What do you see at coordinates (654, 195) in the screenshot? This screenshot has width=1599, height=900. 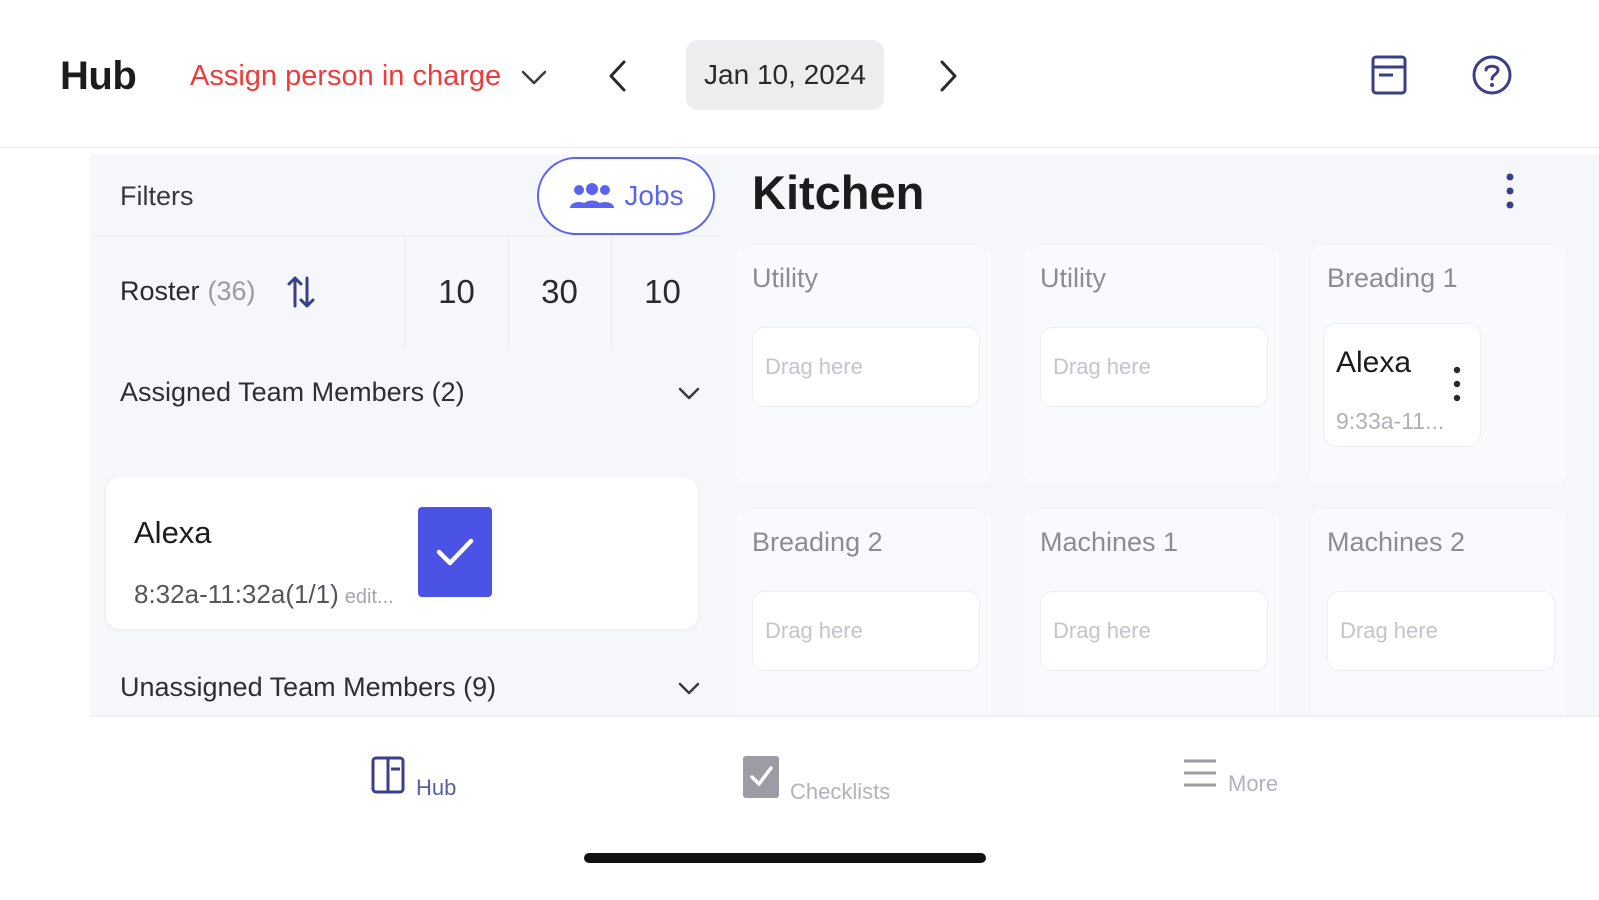 I see `jobs-button-label: Jobs` at bounding box center [654, 195].